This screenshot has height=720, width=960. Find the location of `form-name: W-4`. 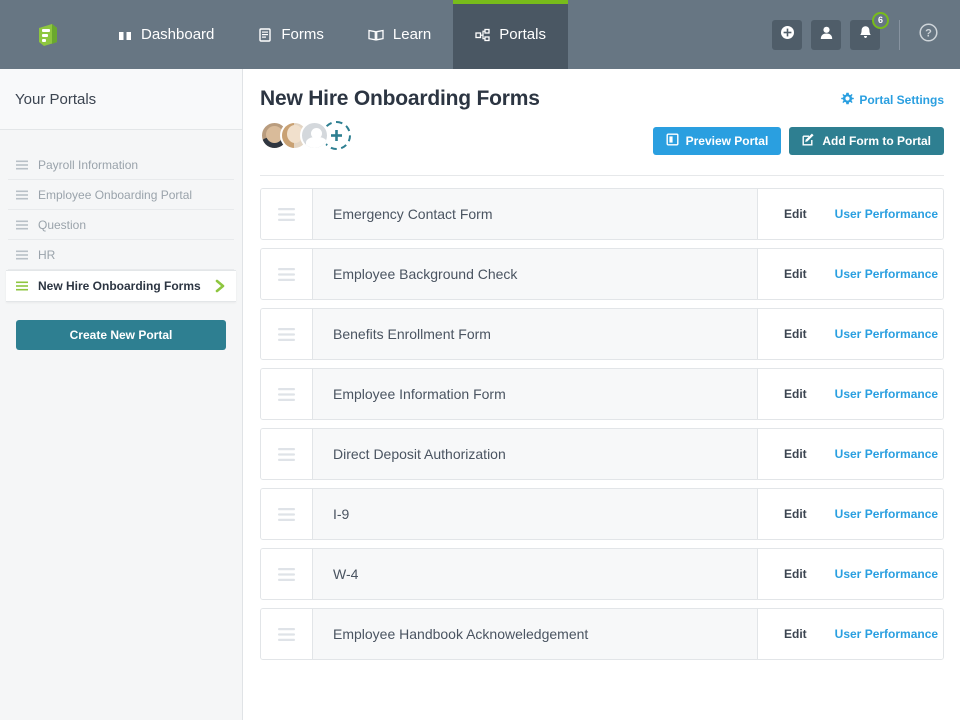

form-name: W-4 is located at coordinates (346, 574).